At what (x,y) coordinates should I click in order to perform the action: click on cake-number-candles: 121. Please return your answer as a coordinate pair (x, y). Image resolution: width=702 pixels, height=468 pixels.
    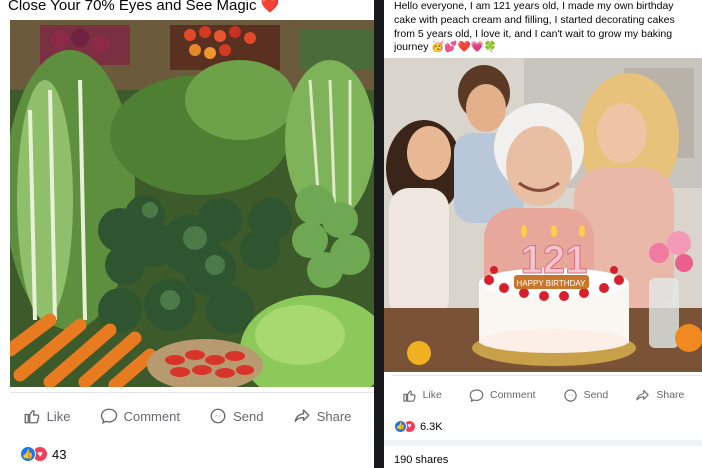
    Looking at the image, I should click on (554, 260).